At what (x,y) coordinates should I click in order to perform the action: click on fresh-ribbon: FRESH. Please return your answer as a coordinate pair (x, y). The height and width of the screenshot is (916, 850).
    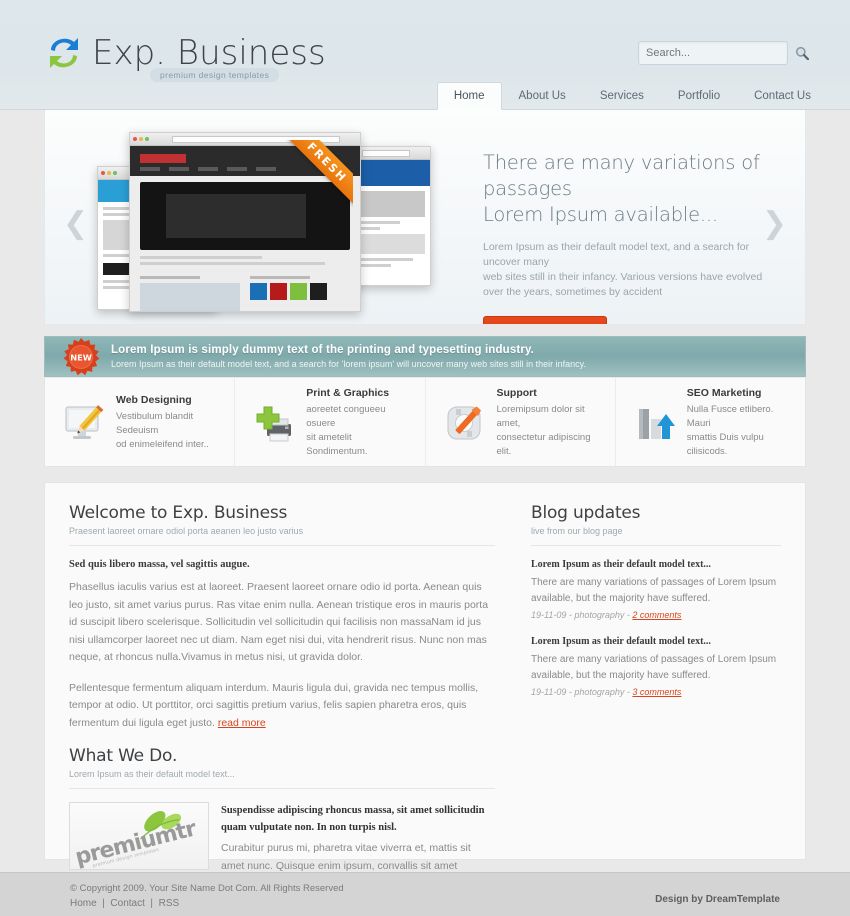
    Looking at the image, I should click on (299, 194).